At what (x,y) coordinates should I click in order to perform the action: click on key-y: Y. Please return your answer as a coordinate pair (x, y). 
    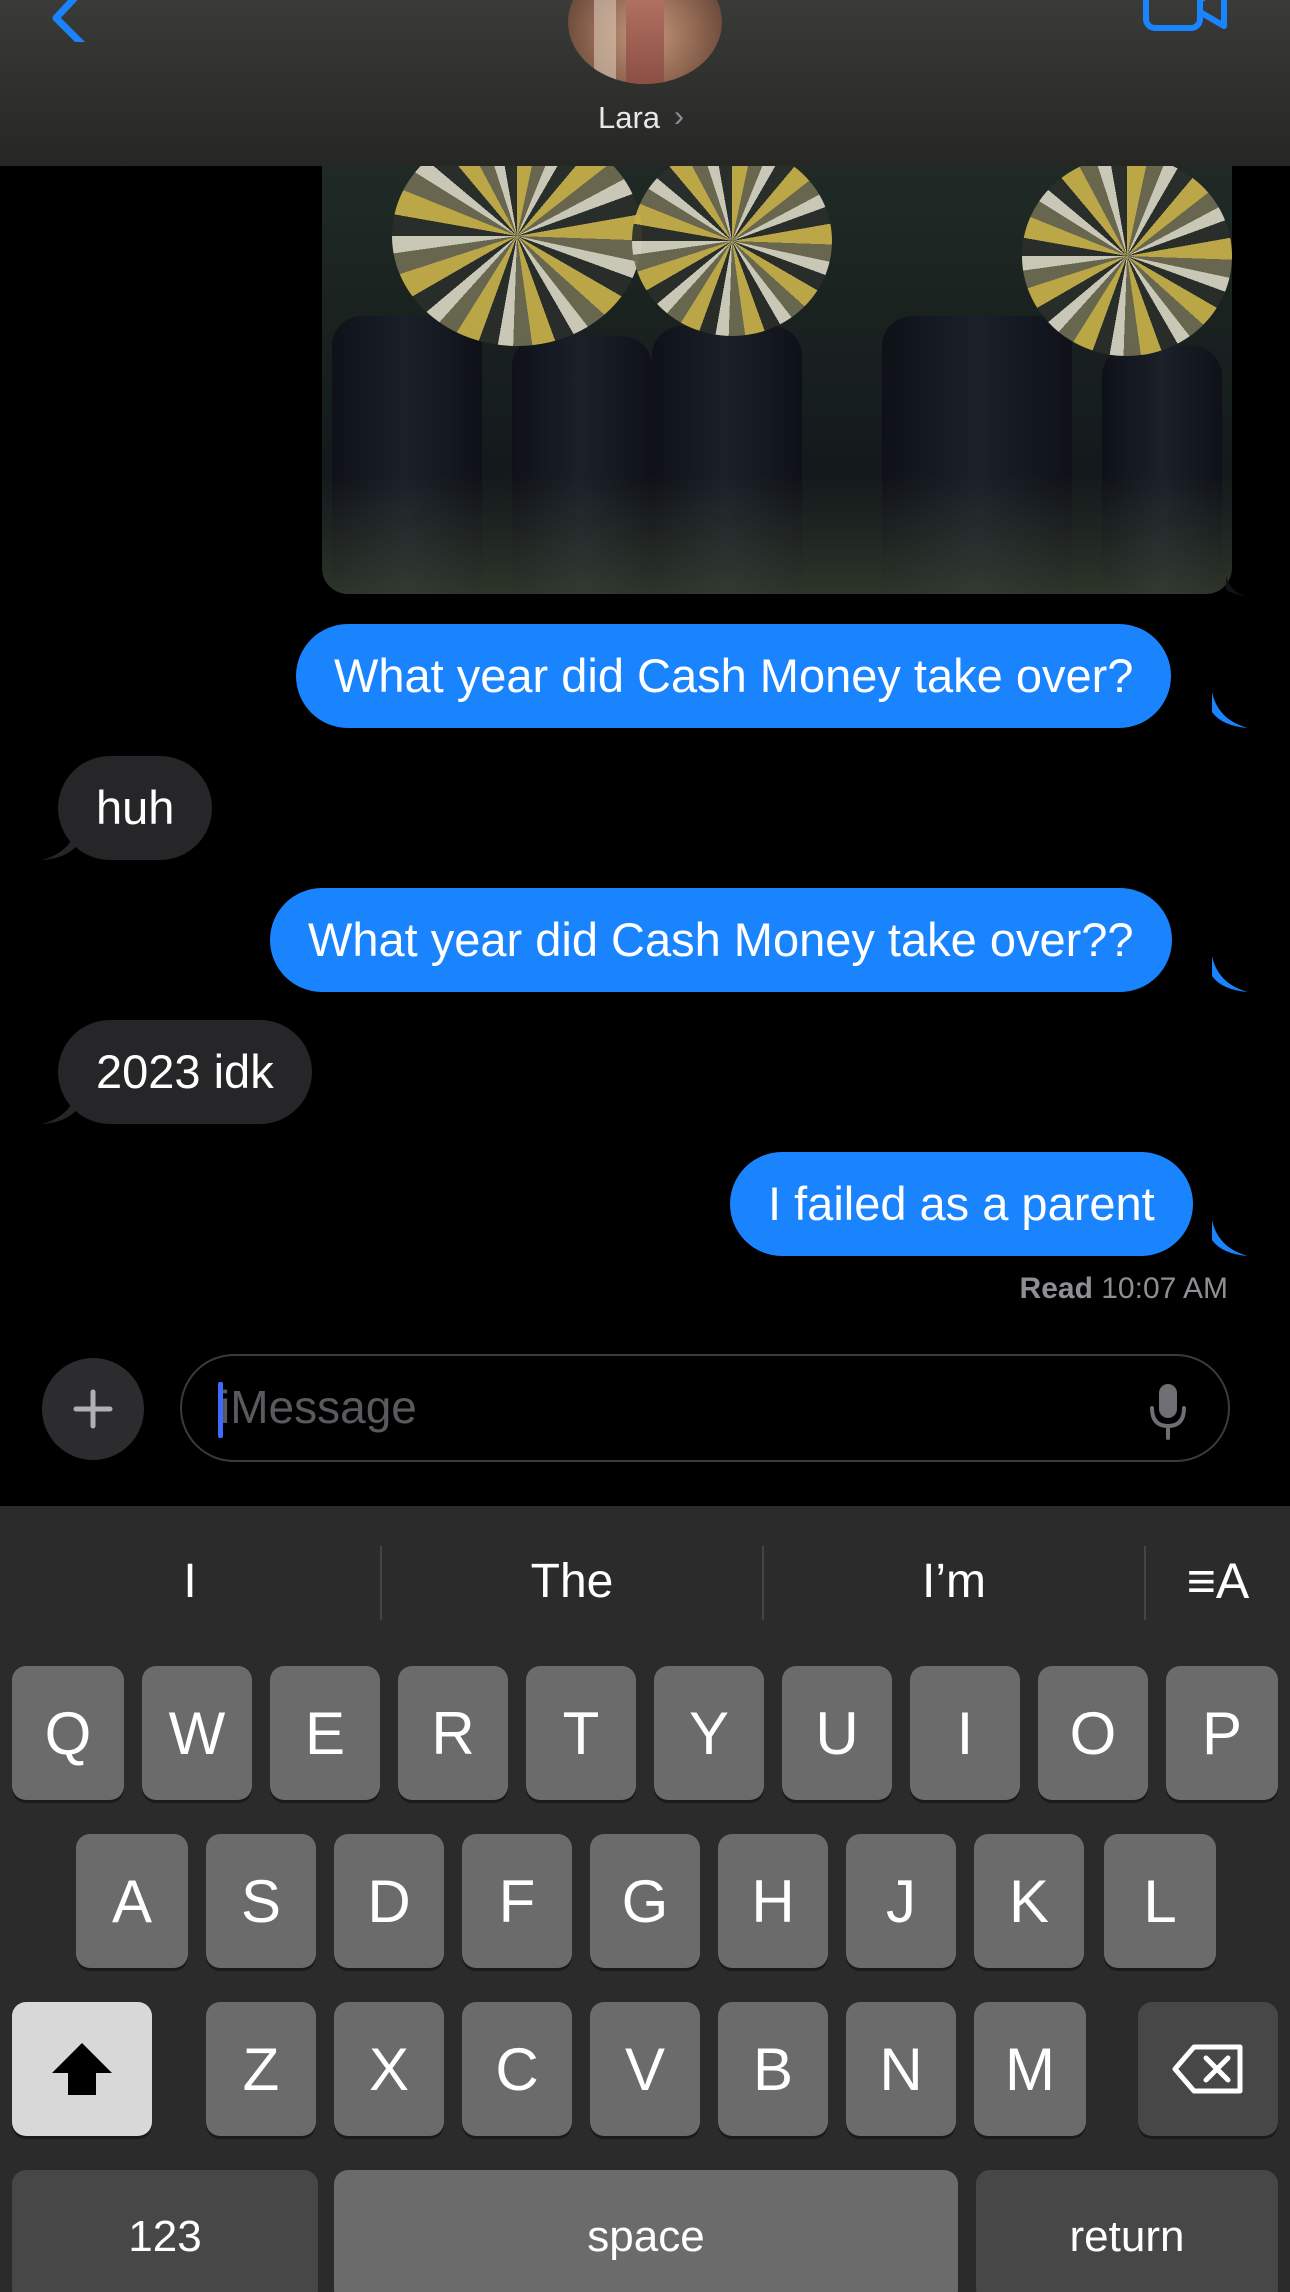
    Looking at the image, I should click on (709, 1733).